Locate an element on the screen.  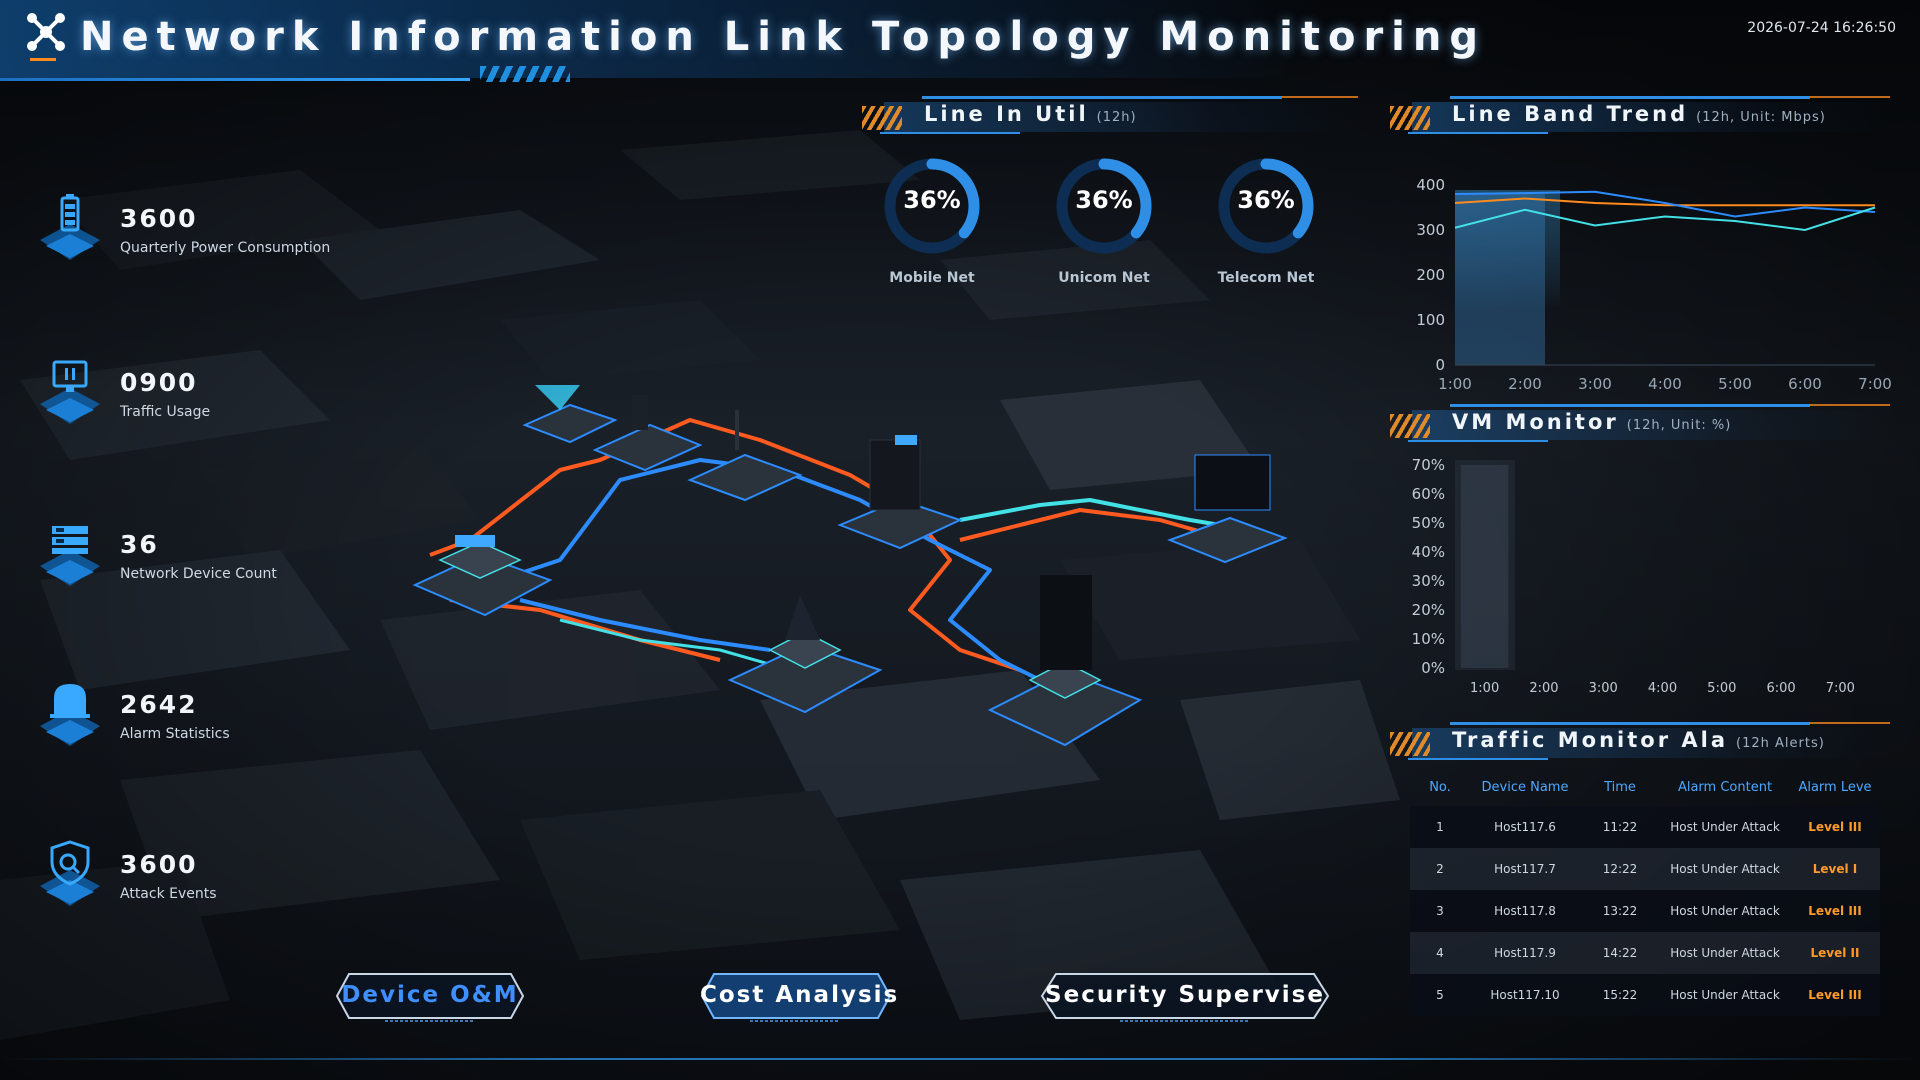
header-stripes is located at coordinates (525, 74).